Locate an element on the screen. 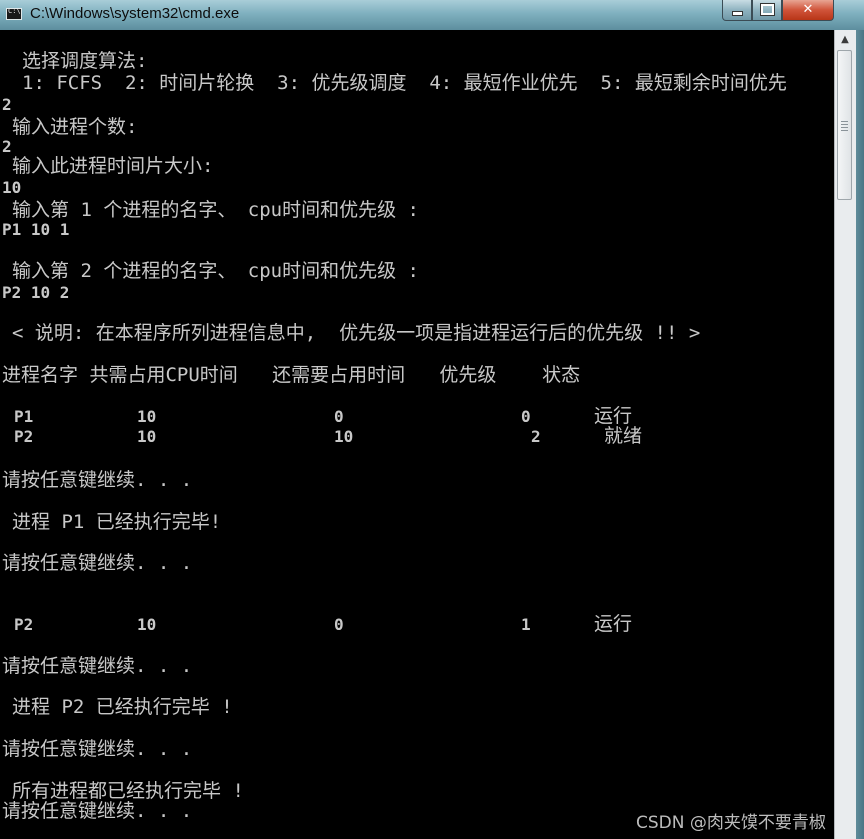  console-line-select-algo: 选择调度算法: is located at coordinates (85, 61).